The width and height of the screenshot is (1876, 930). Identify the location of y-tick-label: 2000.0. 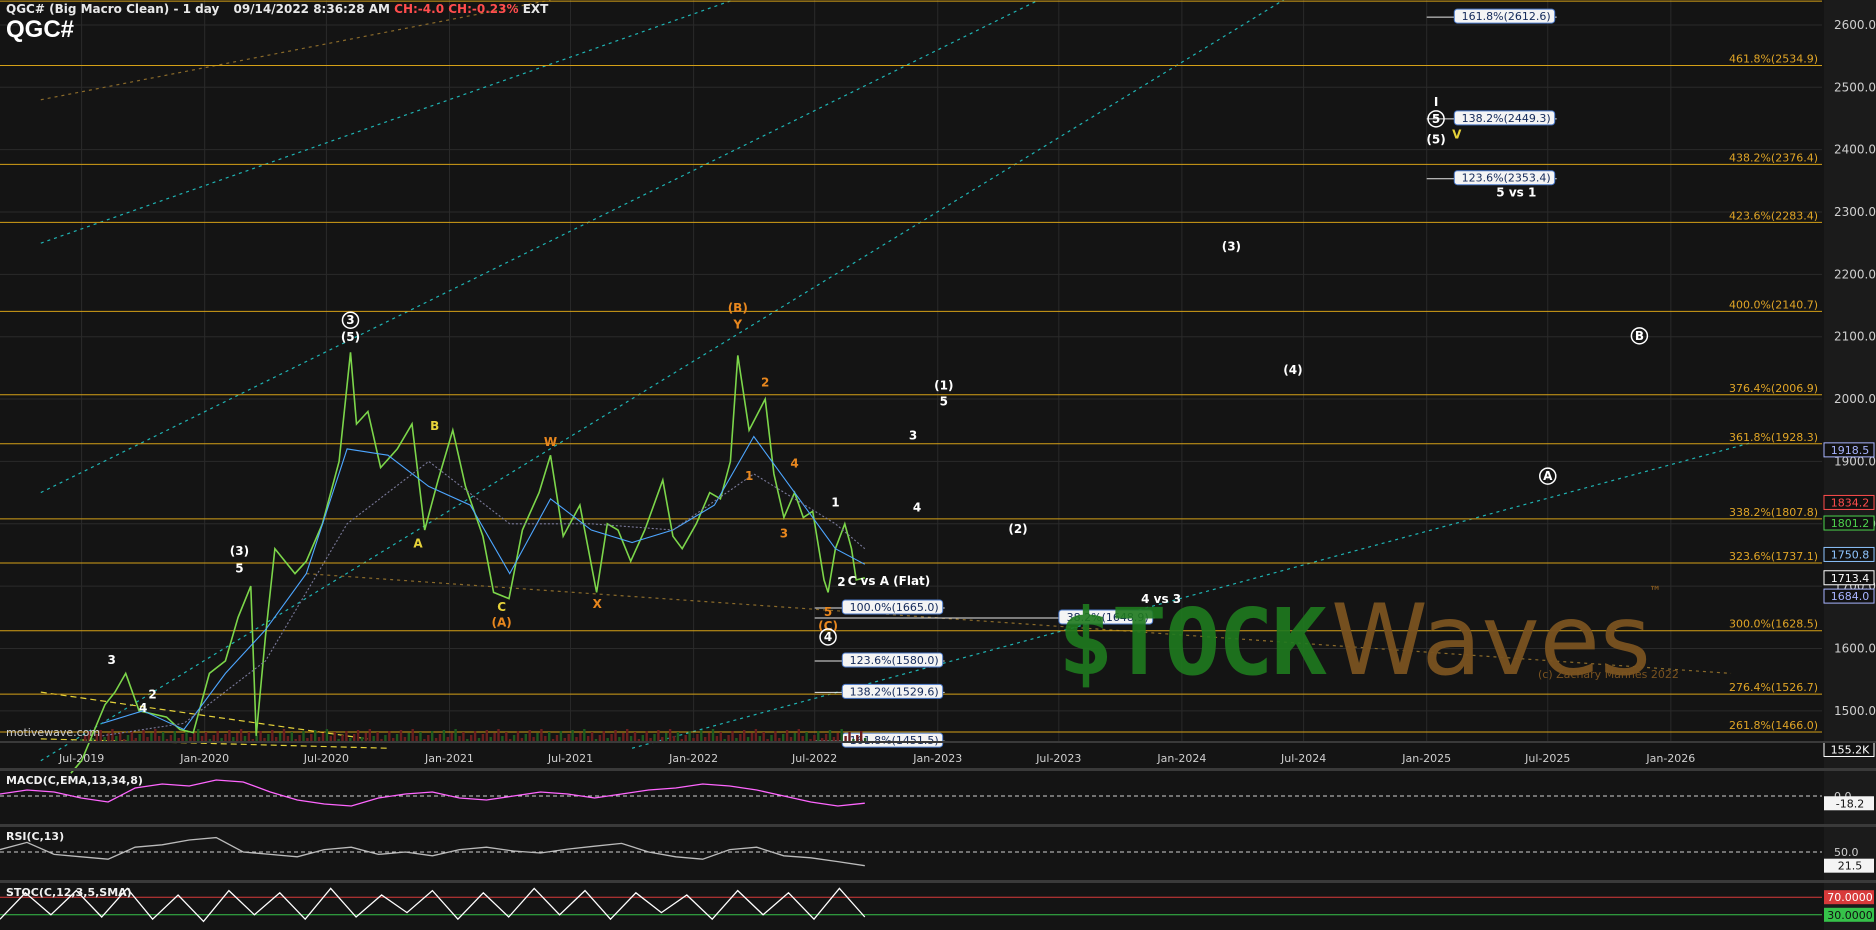
(1855, 399).